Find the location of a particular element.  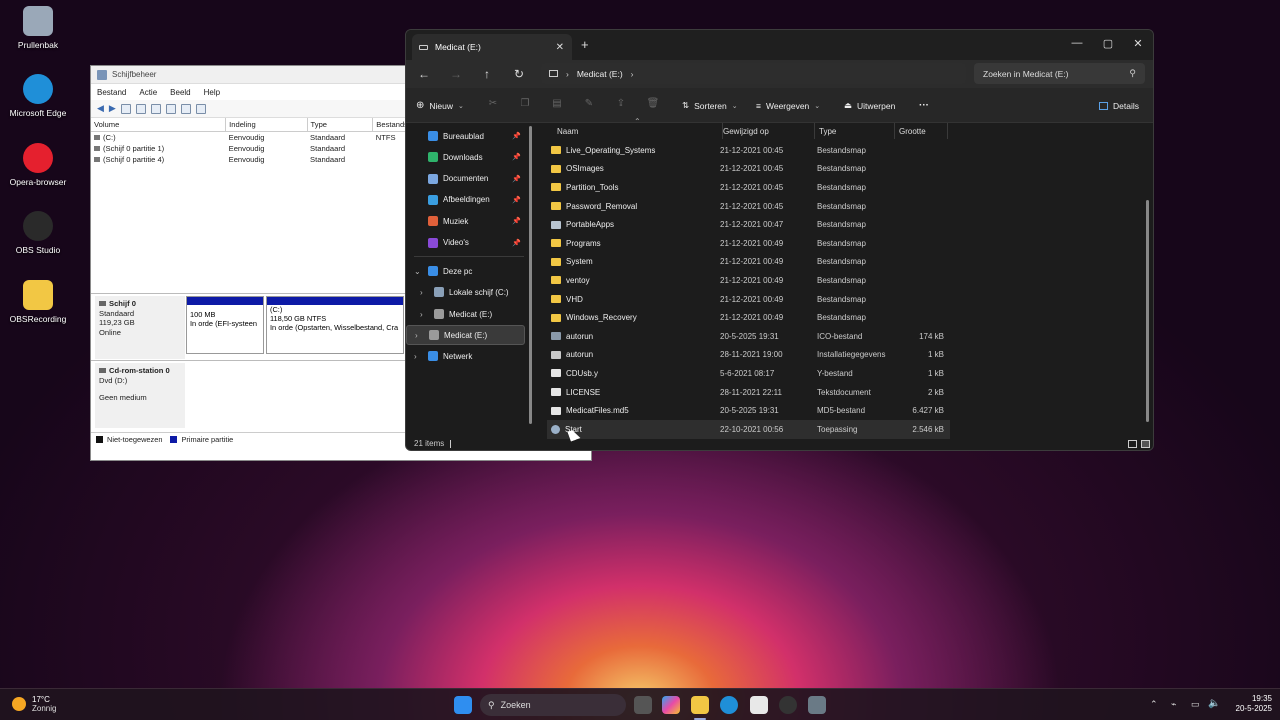

monitor-icon: ▭ is located at coordinates (1195, 704).